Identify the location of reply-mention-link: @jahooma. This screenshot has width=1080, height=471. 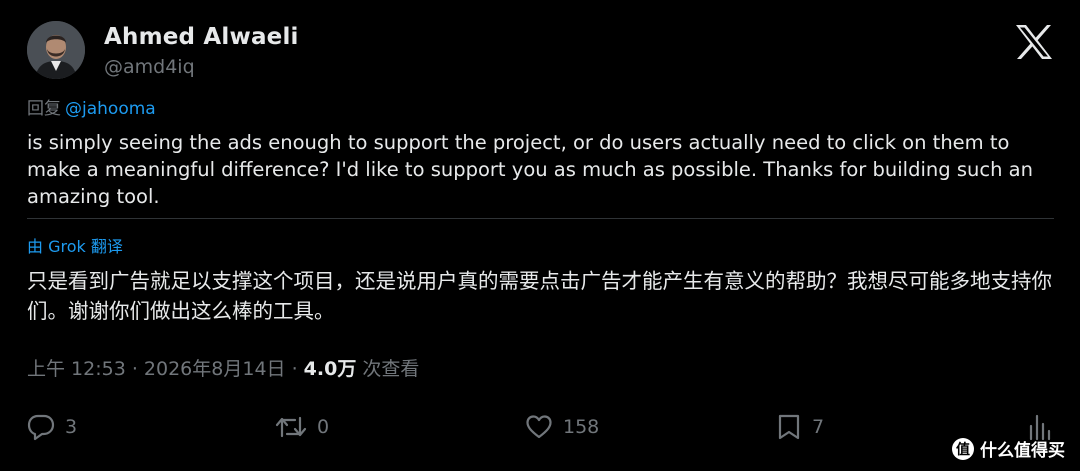
(110, 109).